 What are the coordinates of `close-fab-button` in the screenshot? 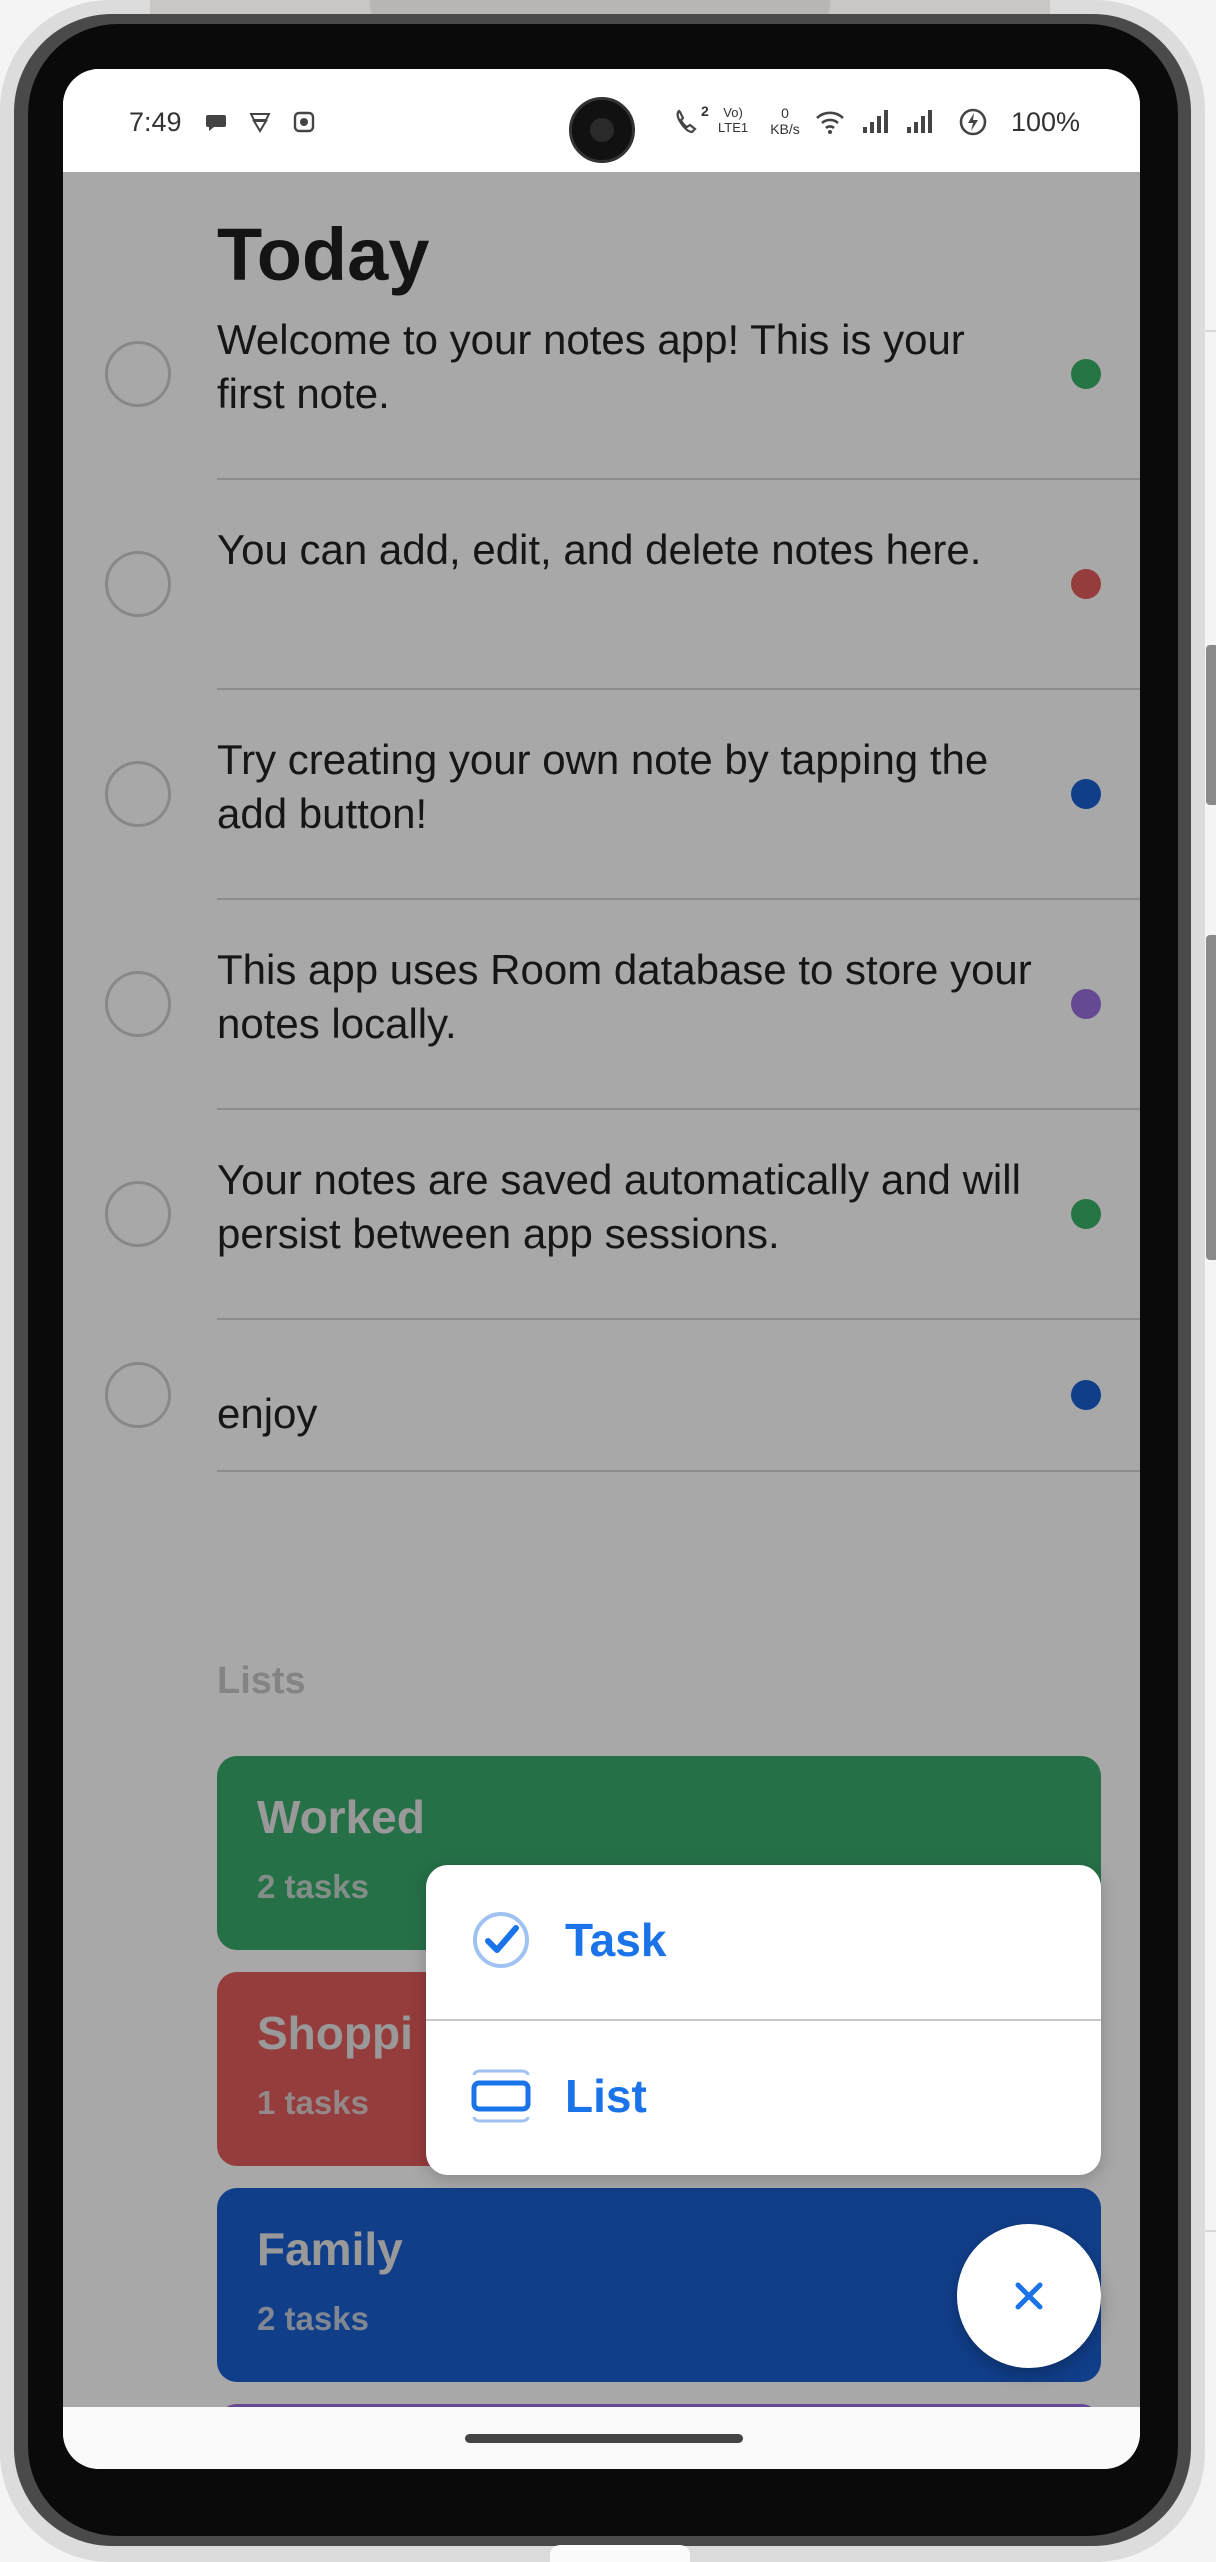 It's located at (1029, 2296).